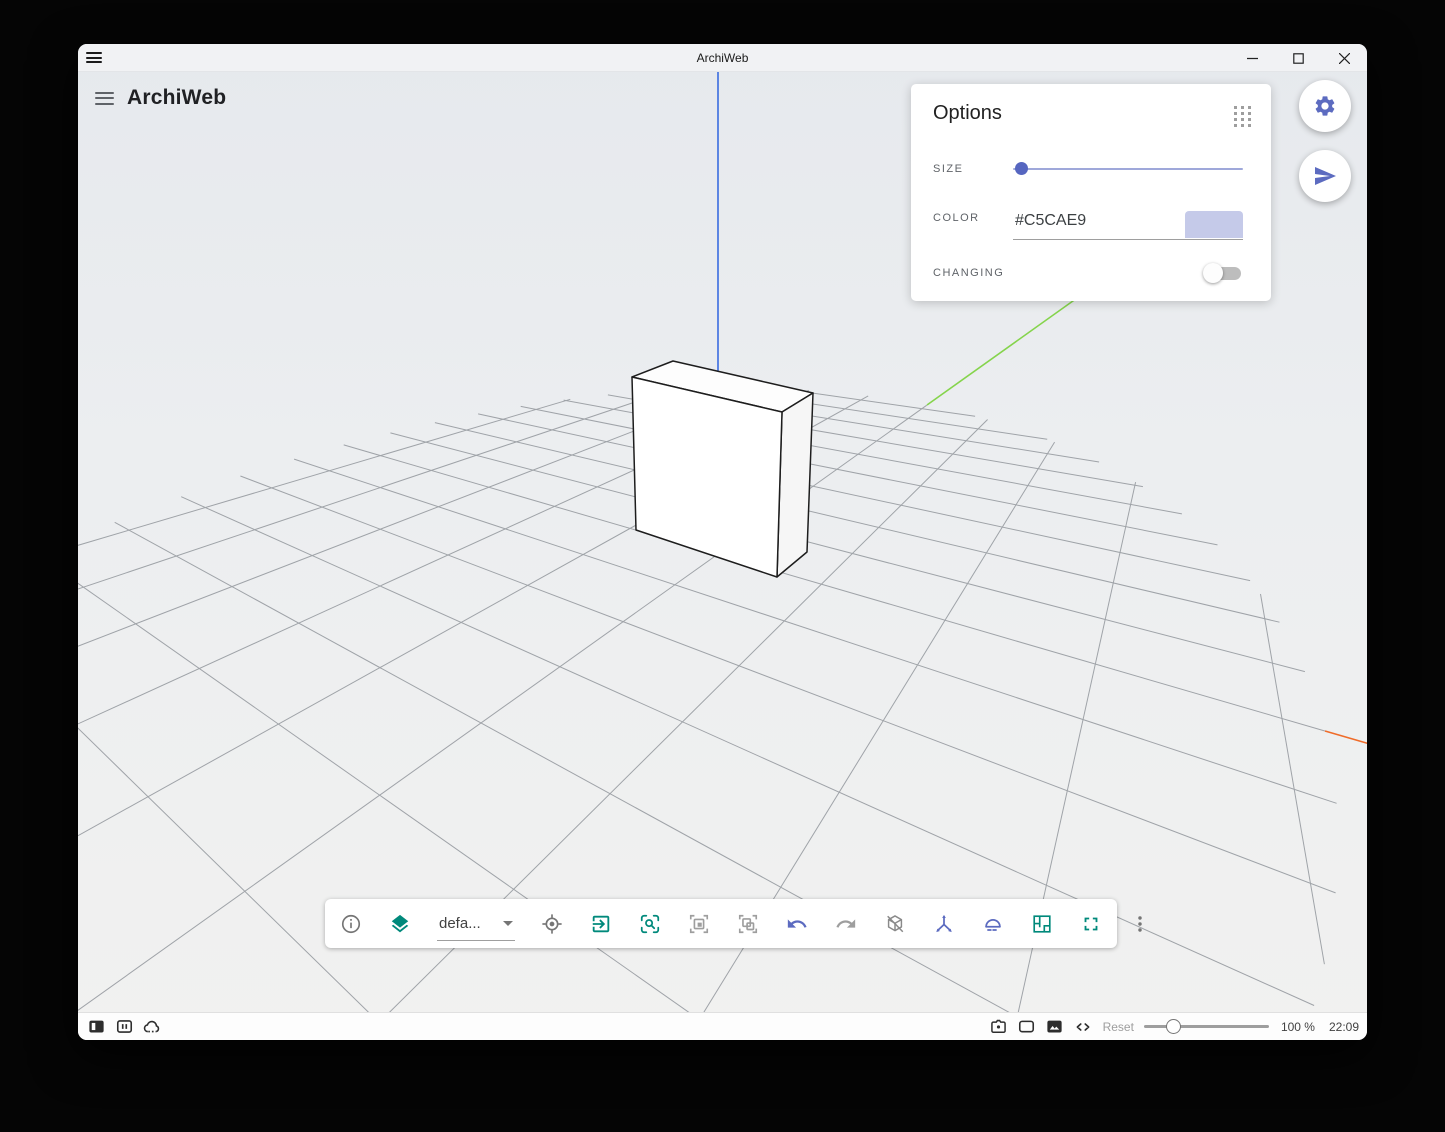 The height and width of the screenshot is (1132, 1445). I want to click on select-object-icon, so click(699, 923).